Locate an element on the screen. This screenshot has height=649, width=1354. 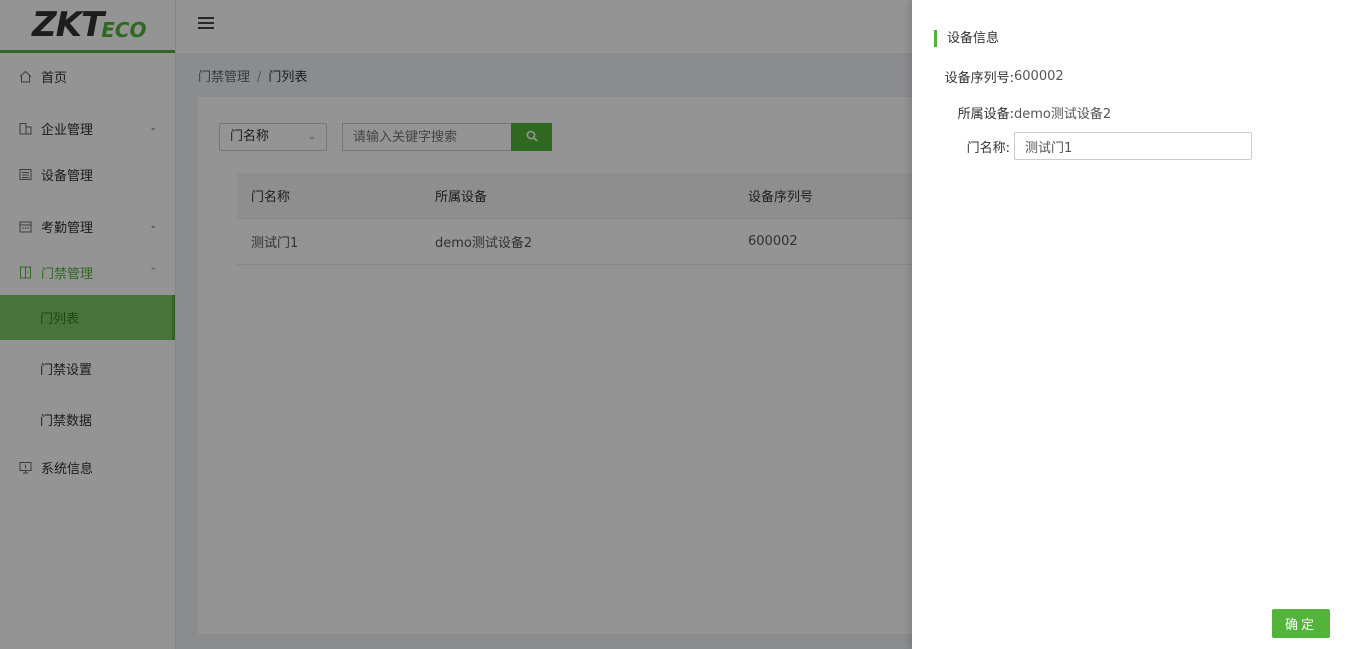
device-label: 所属设备: is located at coordinates (985, 114).